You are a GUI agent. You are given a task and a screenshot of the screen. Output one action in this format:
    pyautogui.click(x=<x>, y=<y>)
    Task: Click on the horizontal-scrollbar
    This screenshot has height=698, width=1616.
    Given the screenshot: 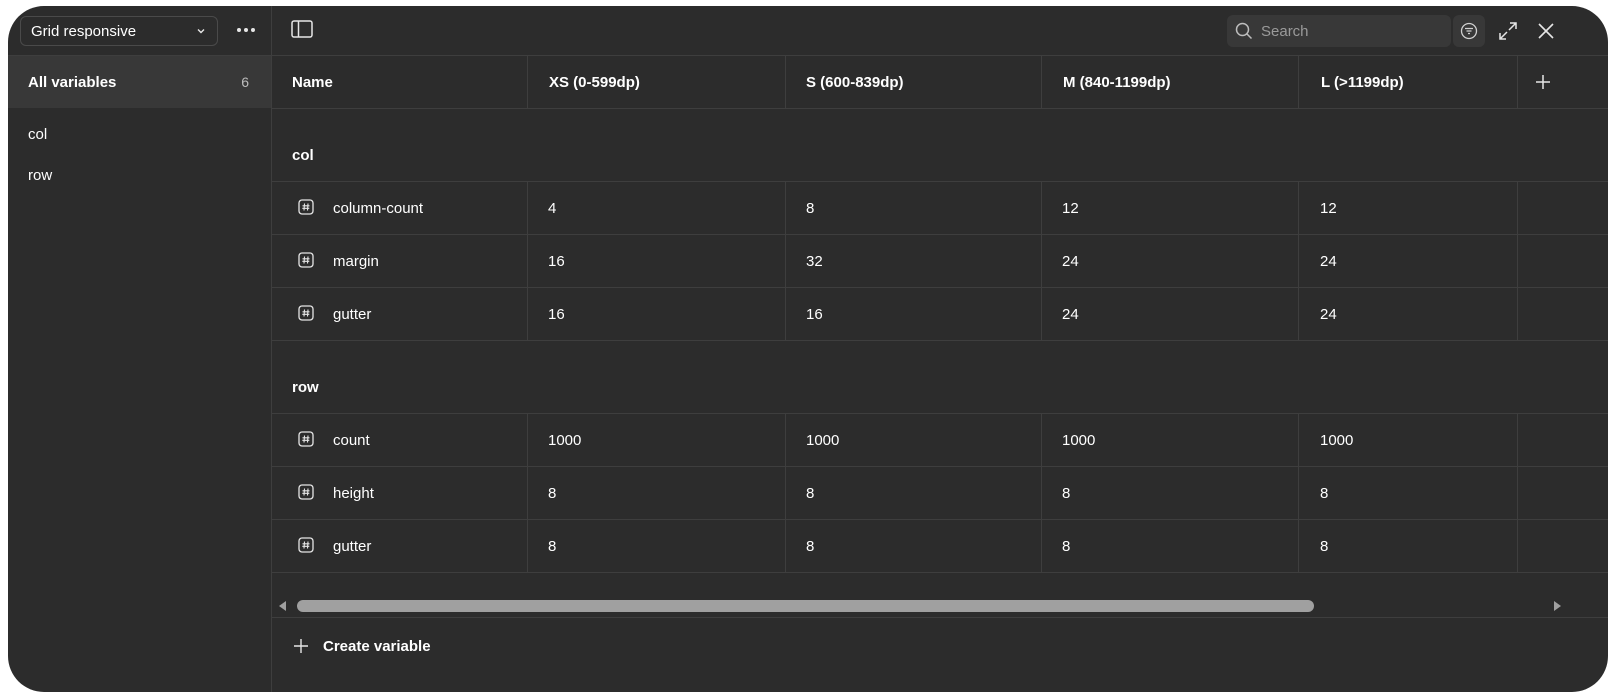 What is the action you would take?
    pyautogui.click(x=939, y=606)
    